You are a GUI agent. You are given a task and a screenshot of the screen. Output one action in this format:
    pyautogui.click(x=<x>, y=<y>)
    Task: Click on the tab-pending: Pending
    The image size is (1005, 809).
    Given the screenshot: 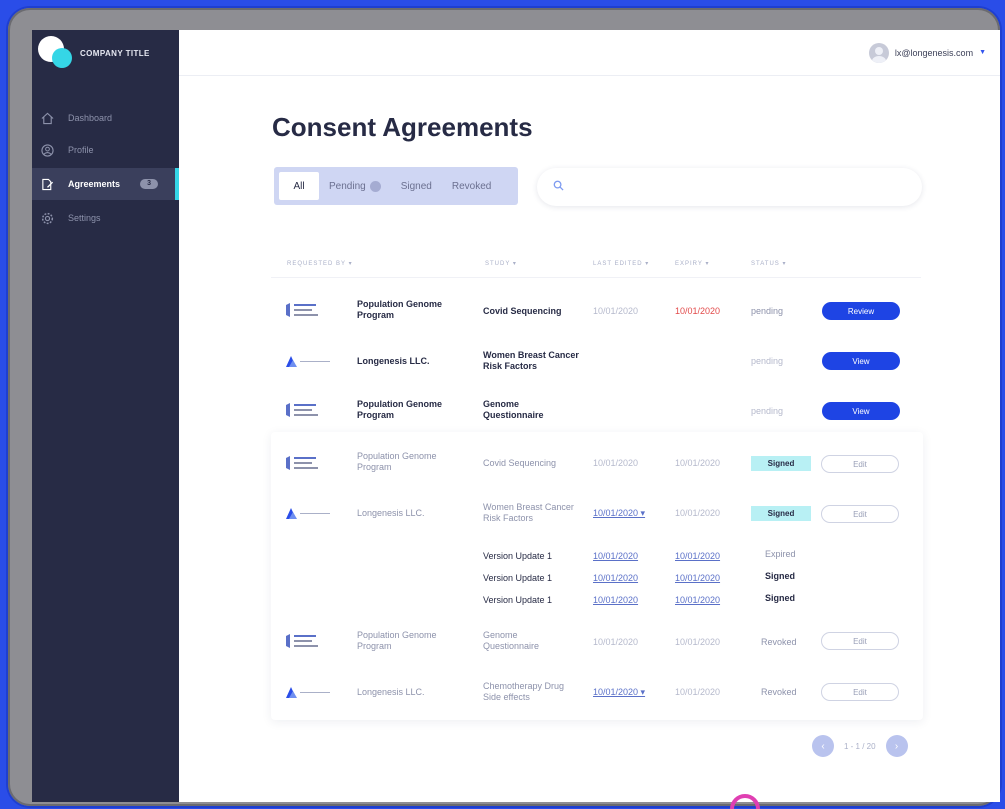 What is the action you would take?
    pyautogui.click(x=355, y=186)
    